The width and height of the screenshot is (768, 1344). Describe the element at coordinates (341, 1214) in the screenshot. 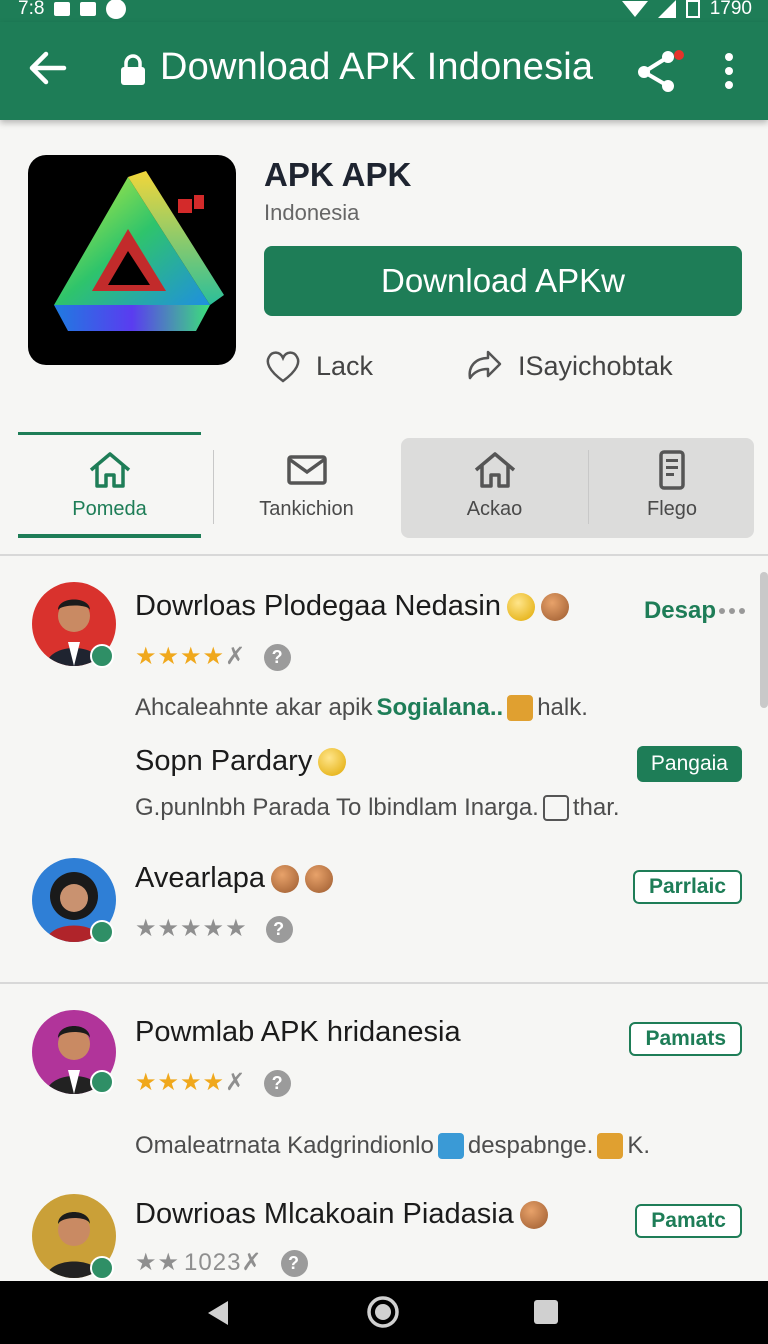

I see `review-title: Dowrioas Mlcakoain Piadasia` at that location.